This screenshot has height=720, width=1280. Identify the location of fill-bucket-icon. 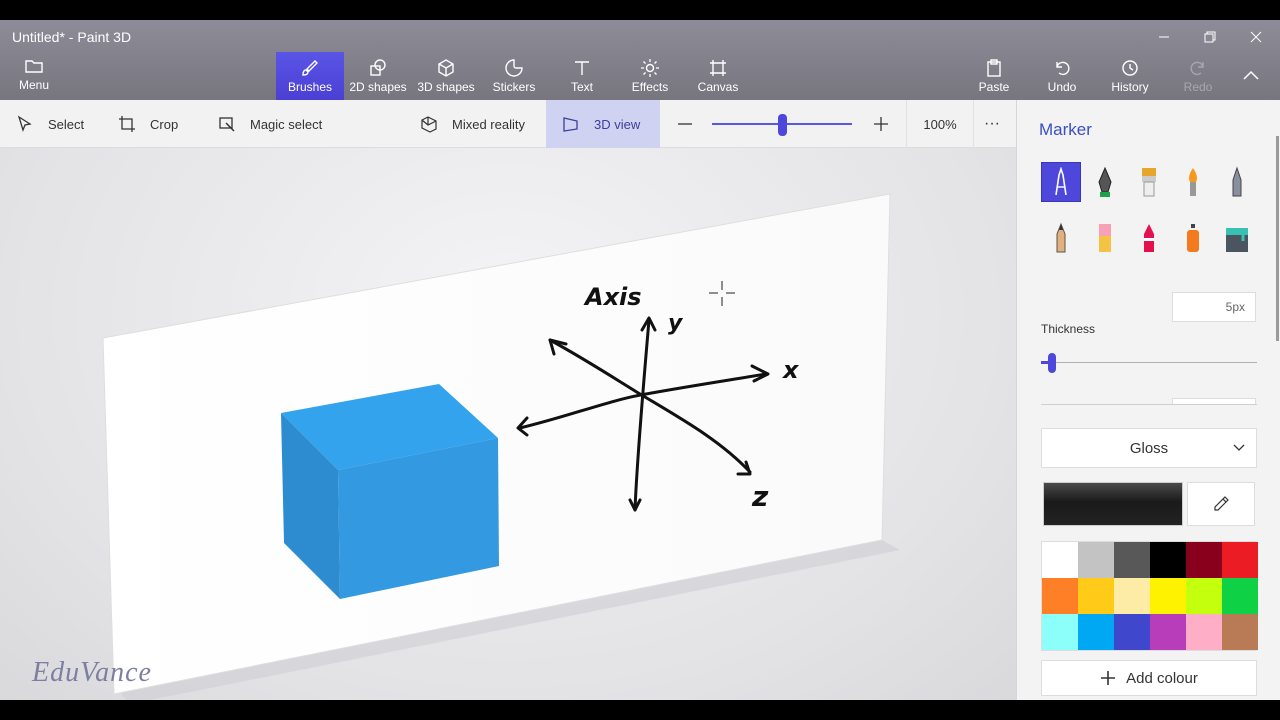
(1237, 240).